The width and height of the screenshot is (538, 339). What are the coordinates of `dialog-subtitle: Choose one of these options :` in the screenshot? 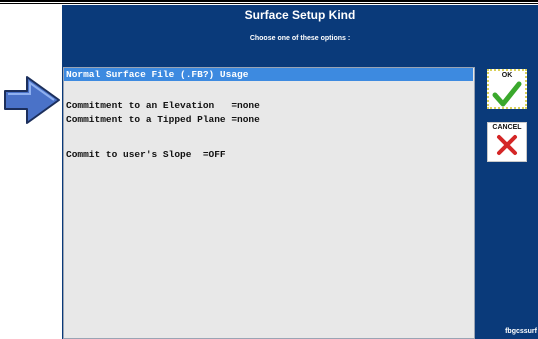 It's located at (300, 38).